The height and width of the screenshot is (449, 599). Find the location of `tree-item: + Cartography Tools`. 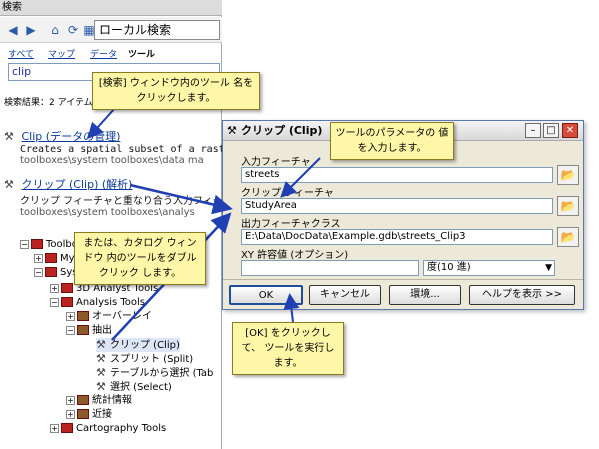

tree-item: + Cartography Tools is located at coordinates (108, 429).